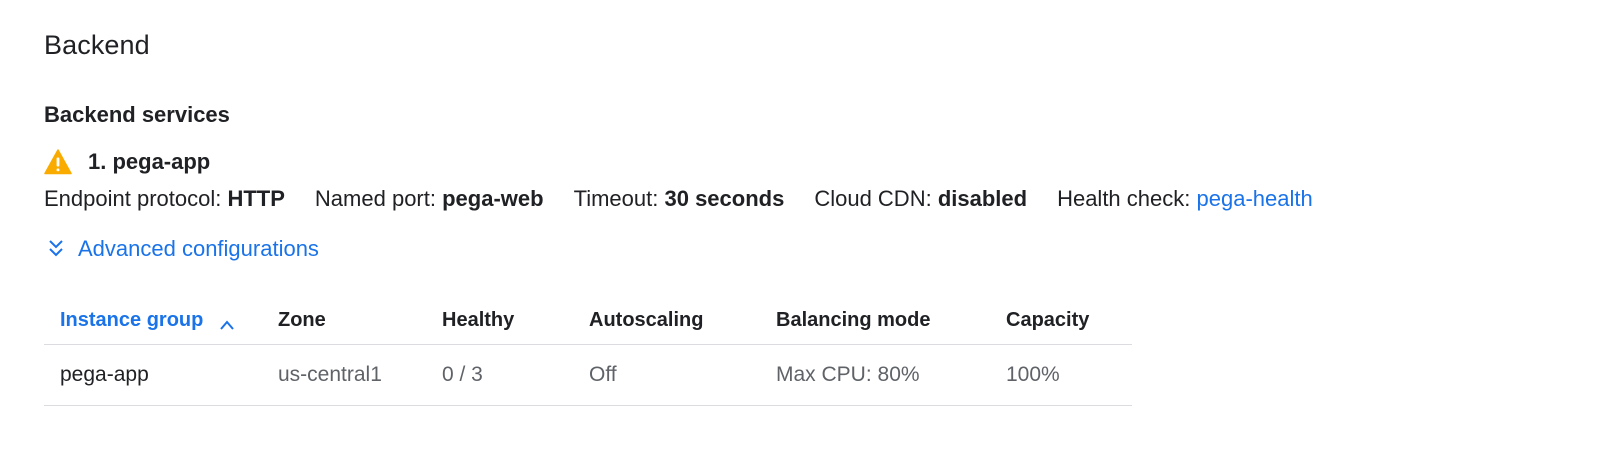  Describe the element at coordinates (149, 161) in the screenshot. I see `backend-service-name: 1. pega-app` at that location.